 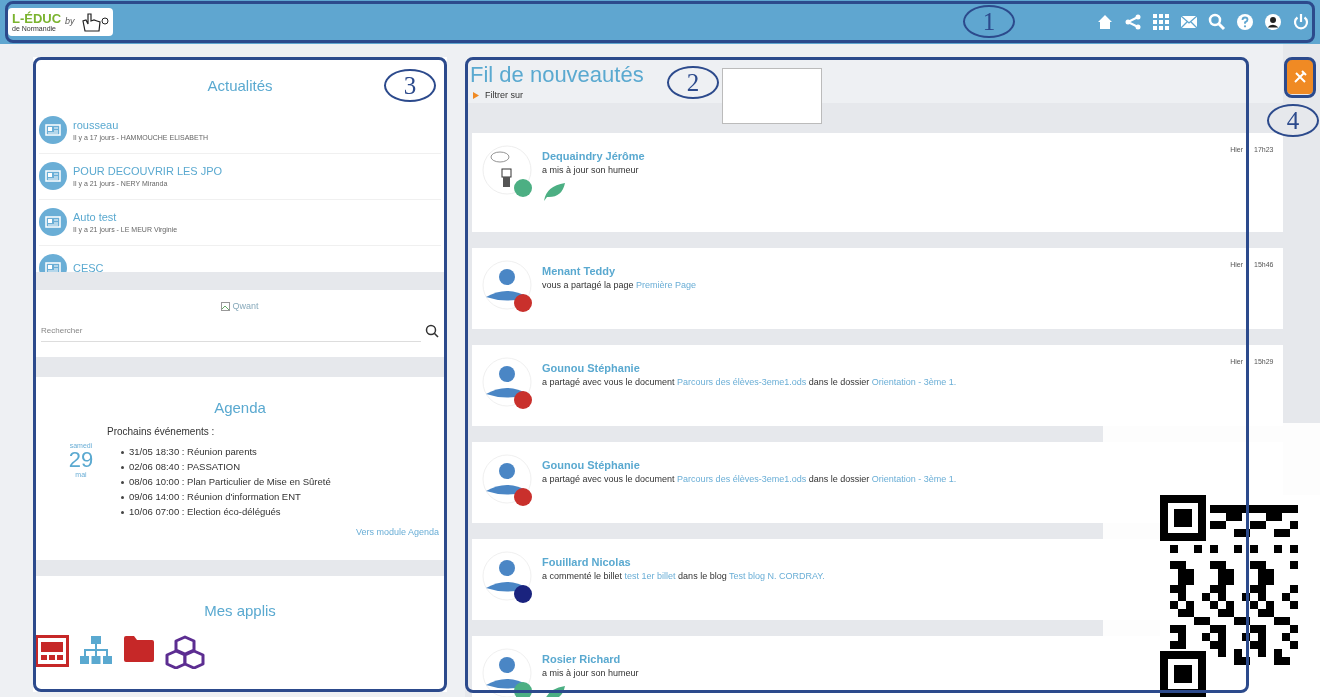 What do you see at coordinates (161, 431) in the screenshot?
I see `events-heading: Prochains événements :` at bounding box center [161, 431].